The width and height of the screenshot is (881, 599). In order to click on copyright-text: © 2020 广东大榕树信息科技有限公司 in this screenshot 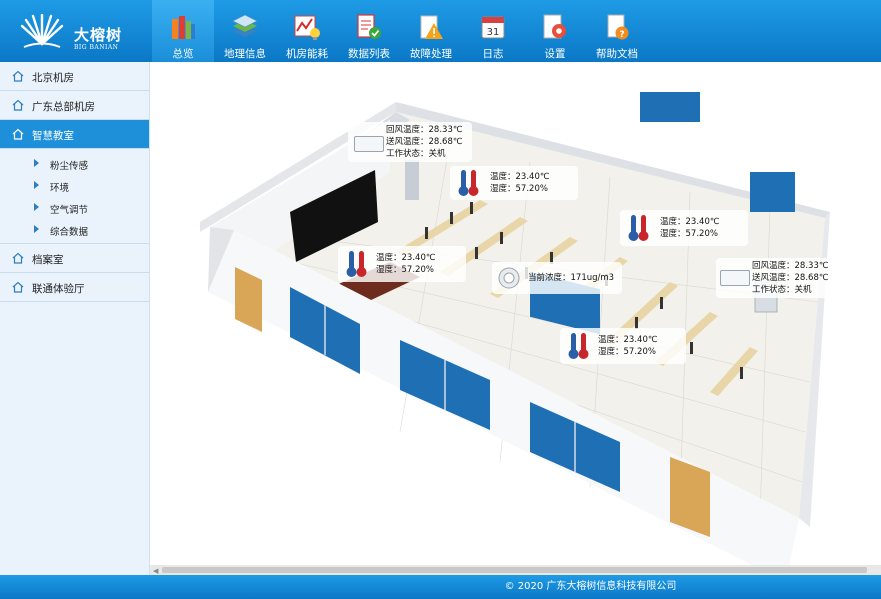, I will do `click(590, 586)`.